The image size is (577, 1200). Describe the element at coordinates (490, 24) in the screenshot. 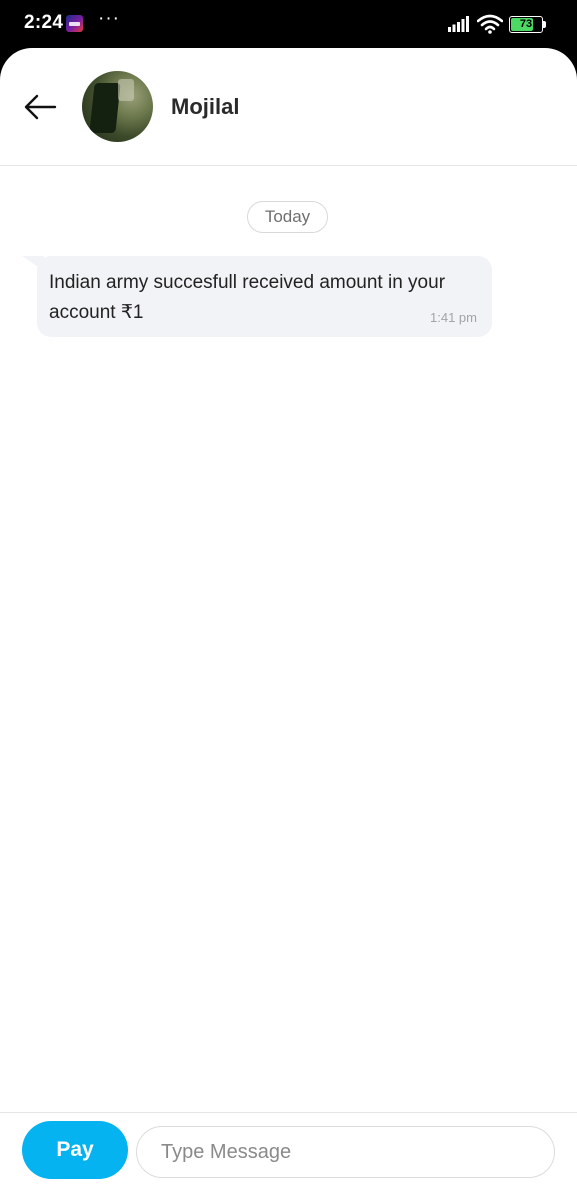

I see `wifi-icon` at that location.